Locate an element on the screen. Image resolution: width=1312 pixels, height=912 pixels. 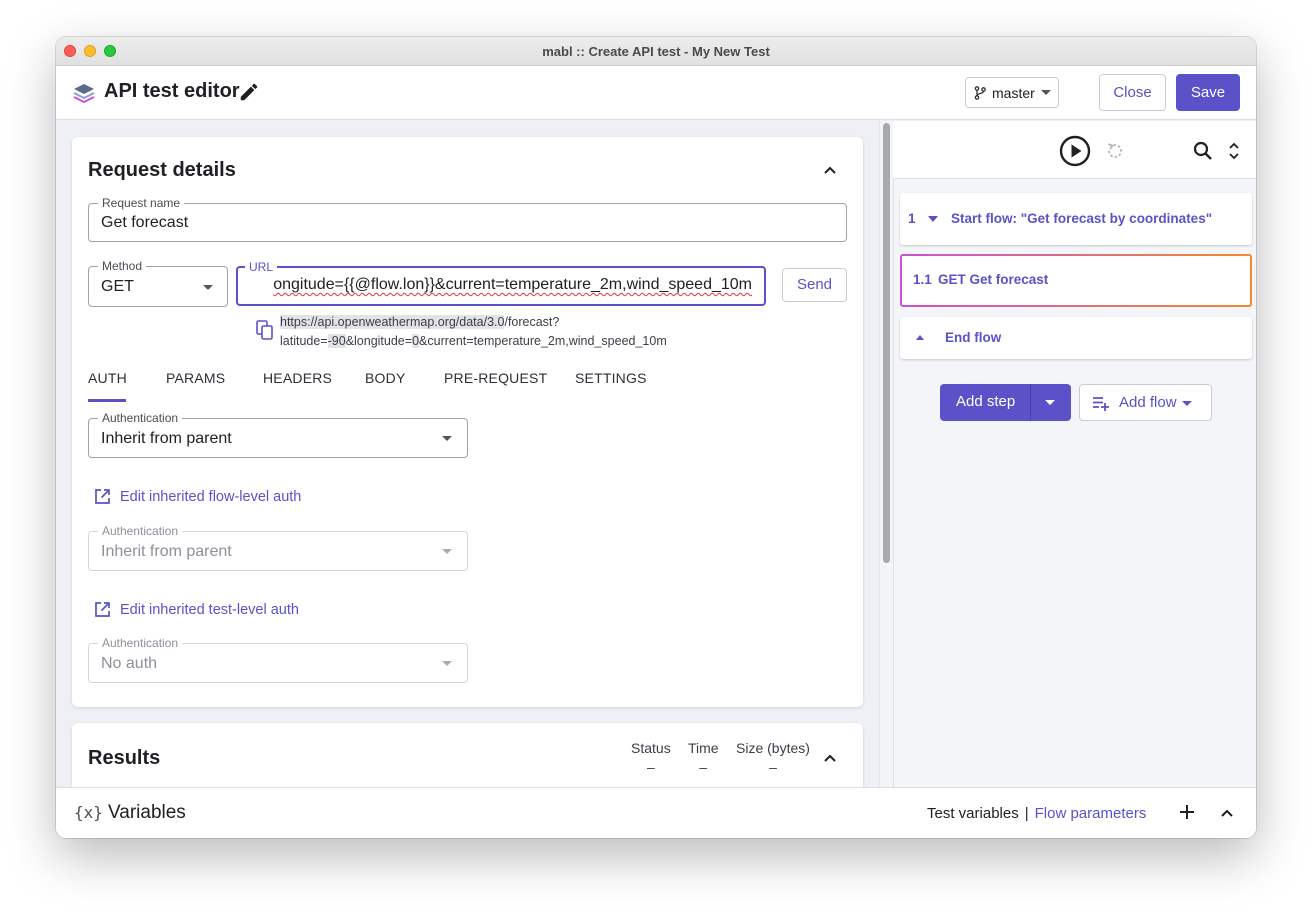
tab-settings: SETTINGS is located at coordinates (611, 378).